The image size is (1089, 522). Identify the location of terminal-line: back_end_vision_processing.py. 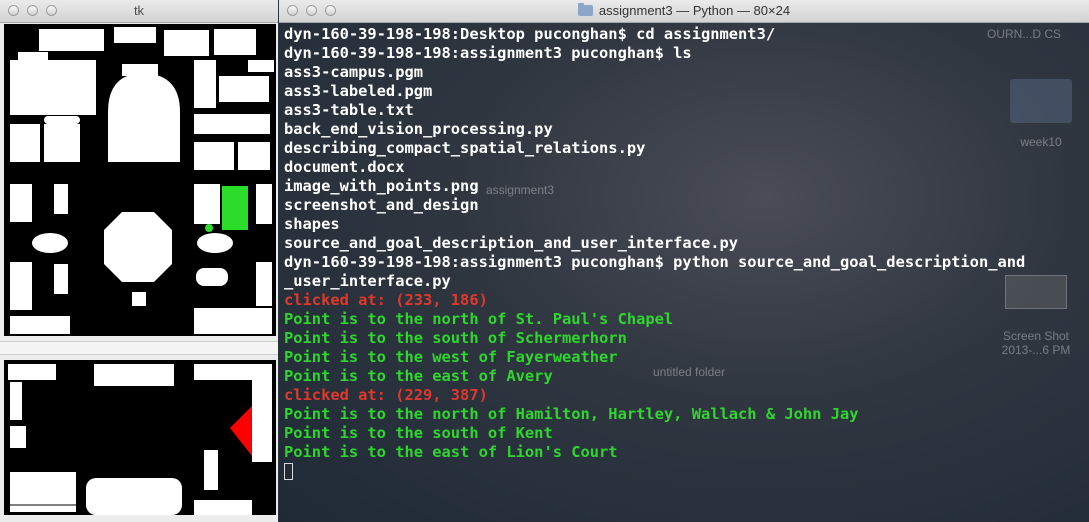
(418, 129).